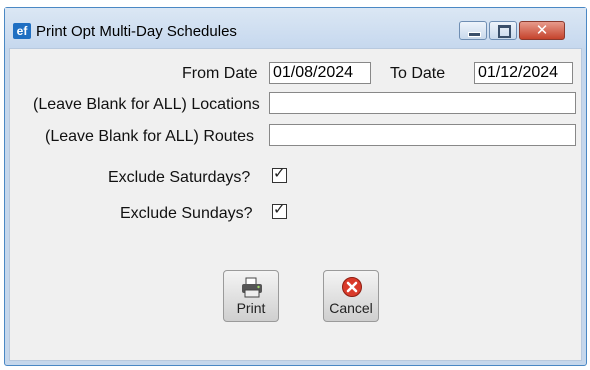 The image size is (590, 370). I want to click on from-date-field: 01/08/2024, so click(320, 73).